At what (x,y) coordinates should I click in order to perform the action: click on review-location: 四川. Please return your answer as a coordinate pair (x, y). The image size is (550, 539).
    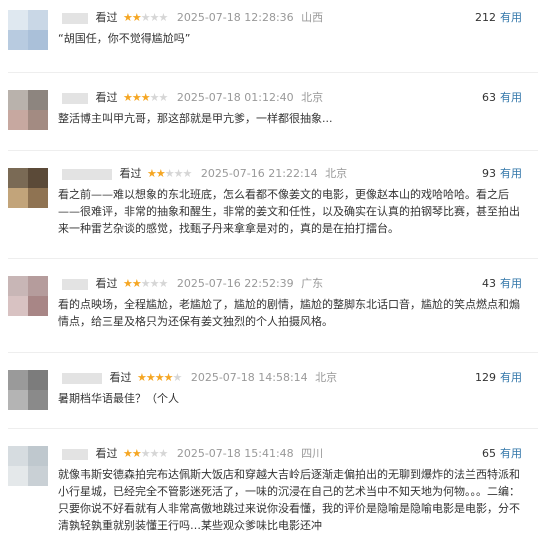
    Looking at the image, I should click on (312, 453).